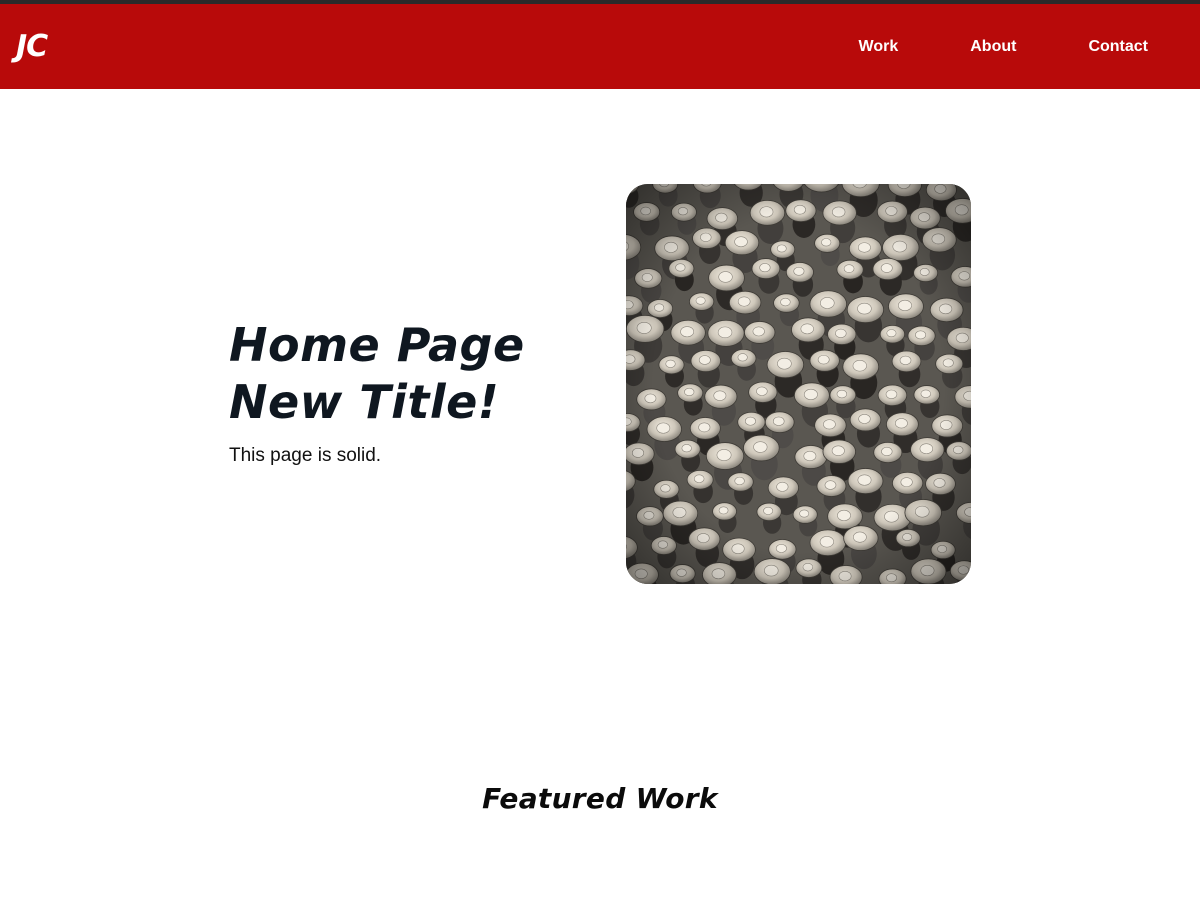  I want to click on hero-crowd-photo, so click(798, 384).